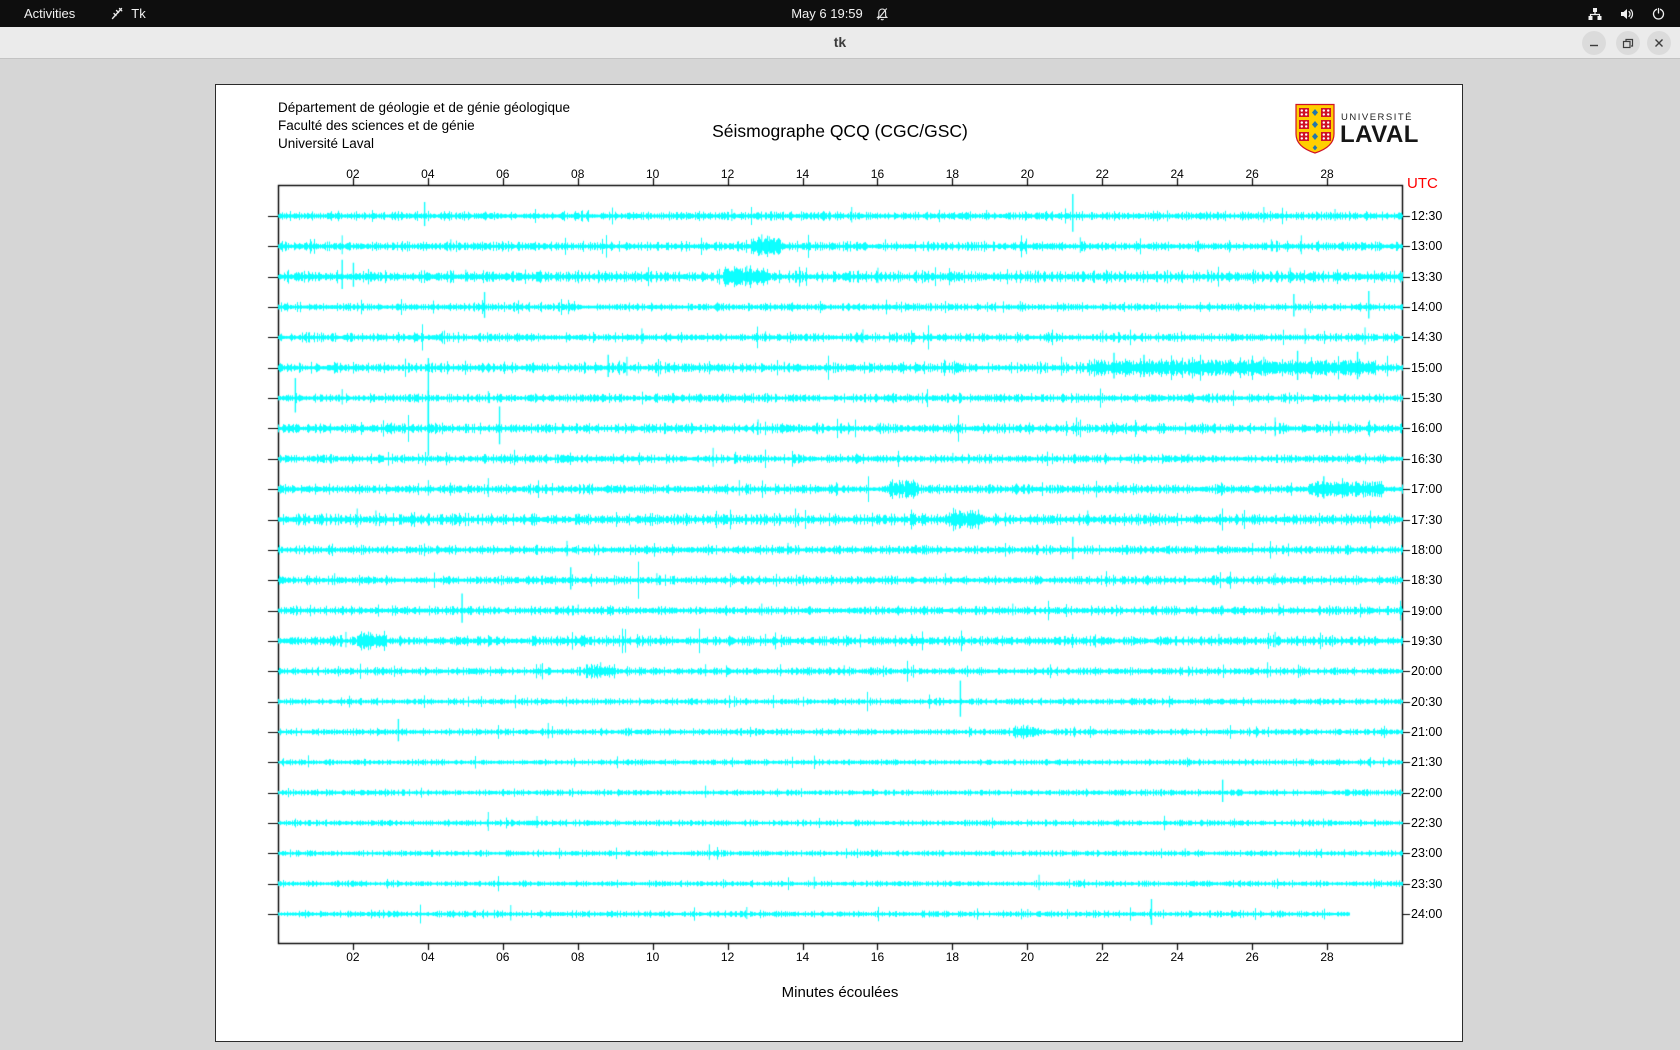 The image size is (1680, 1050). What do you see at coordinates (1427, 853) in the screenshot?
I see `time-label: 23:00` at bounding box center [1427, 853].